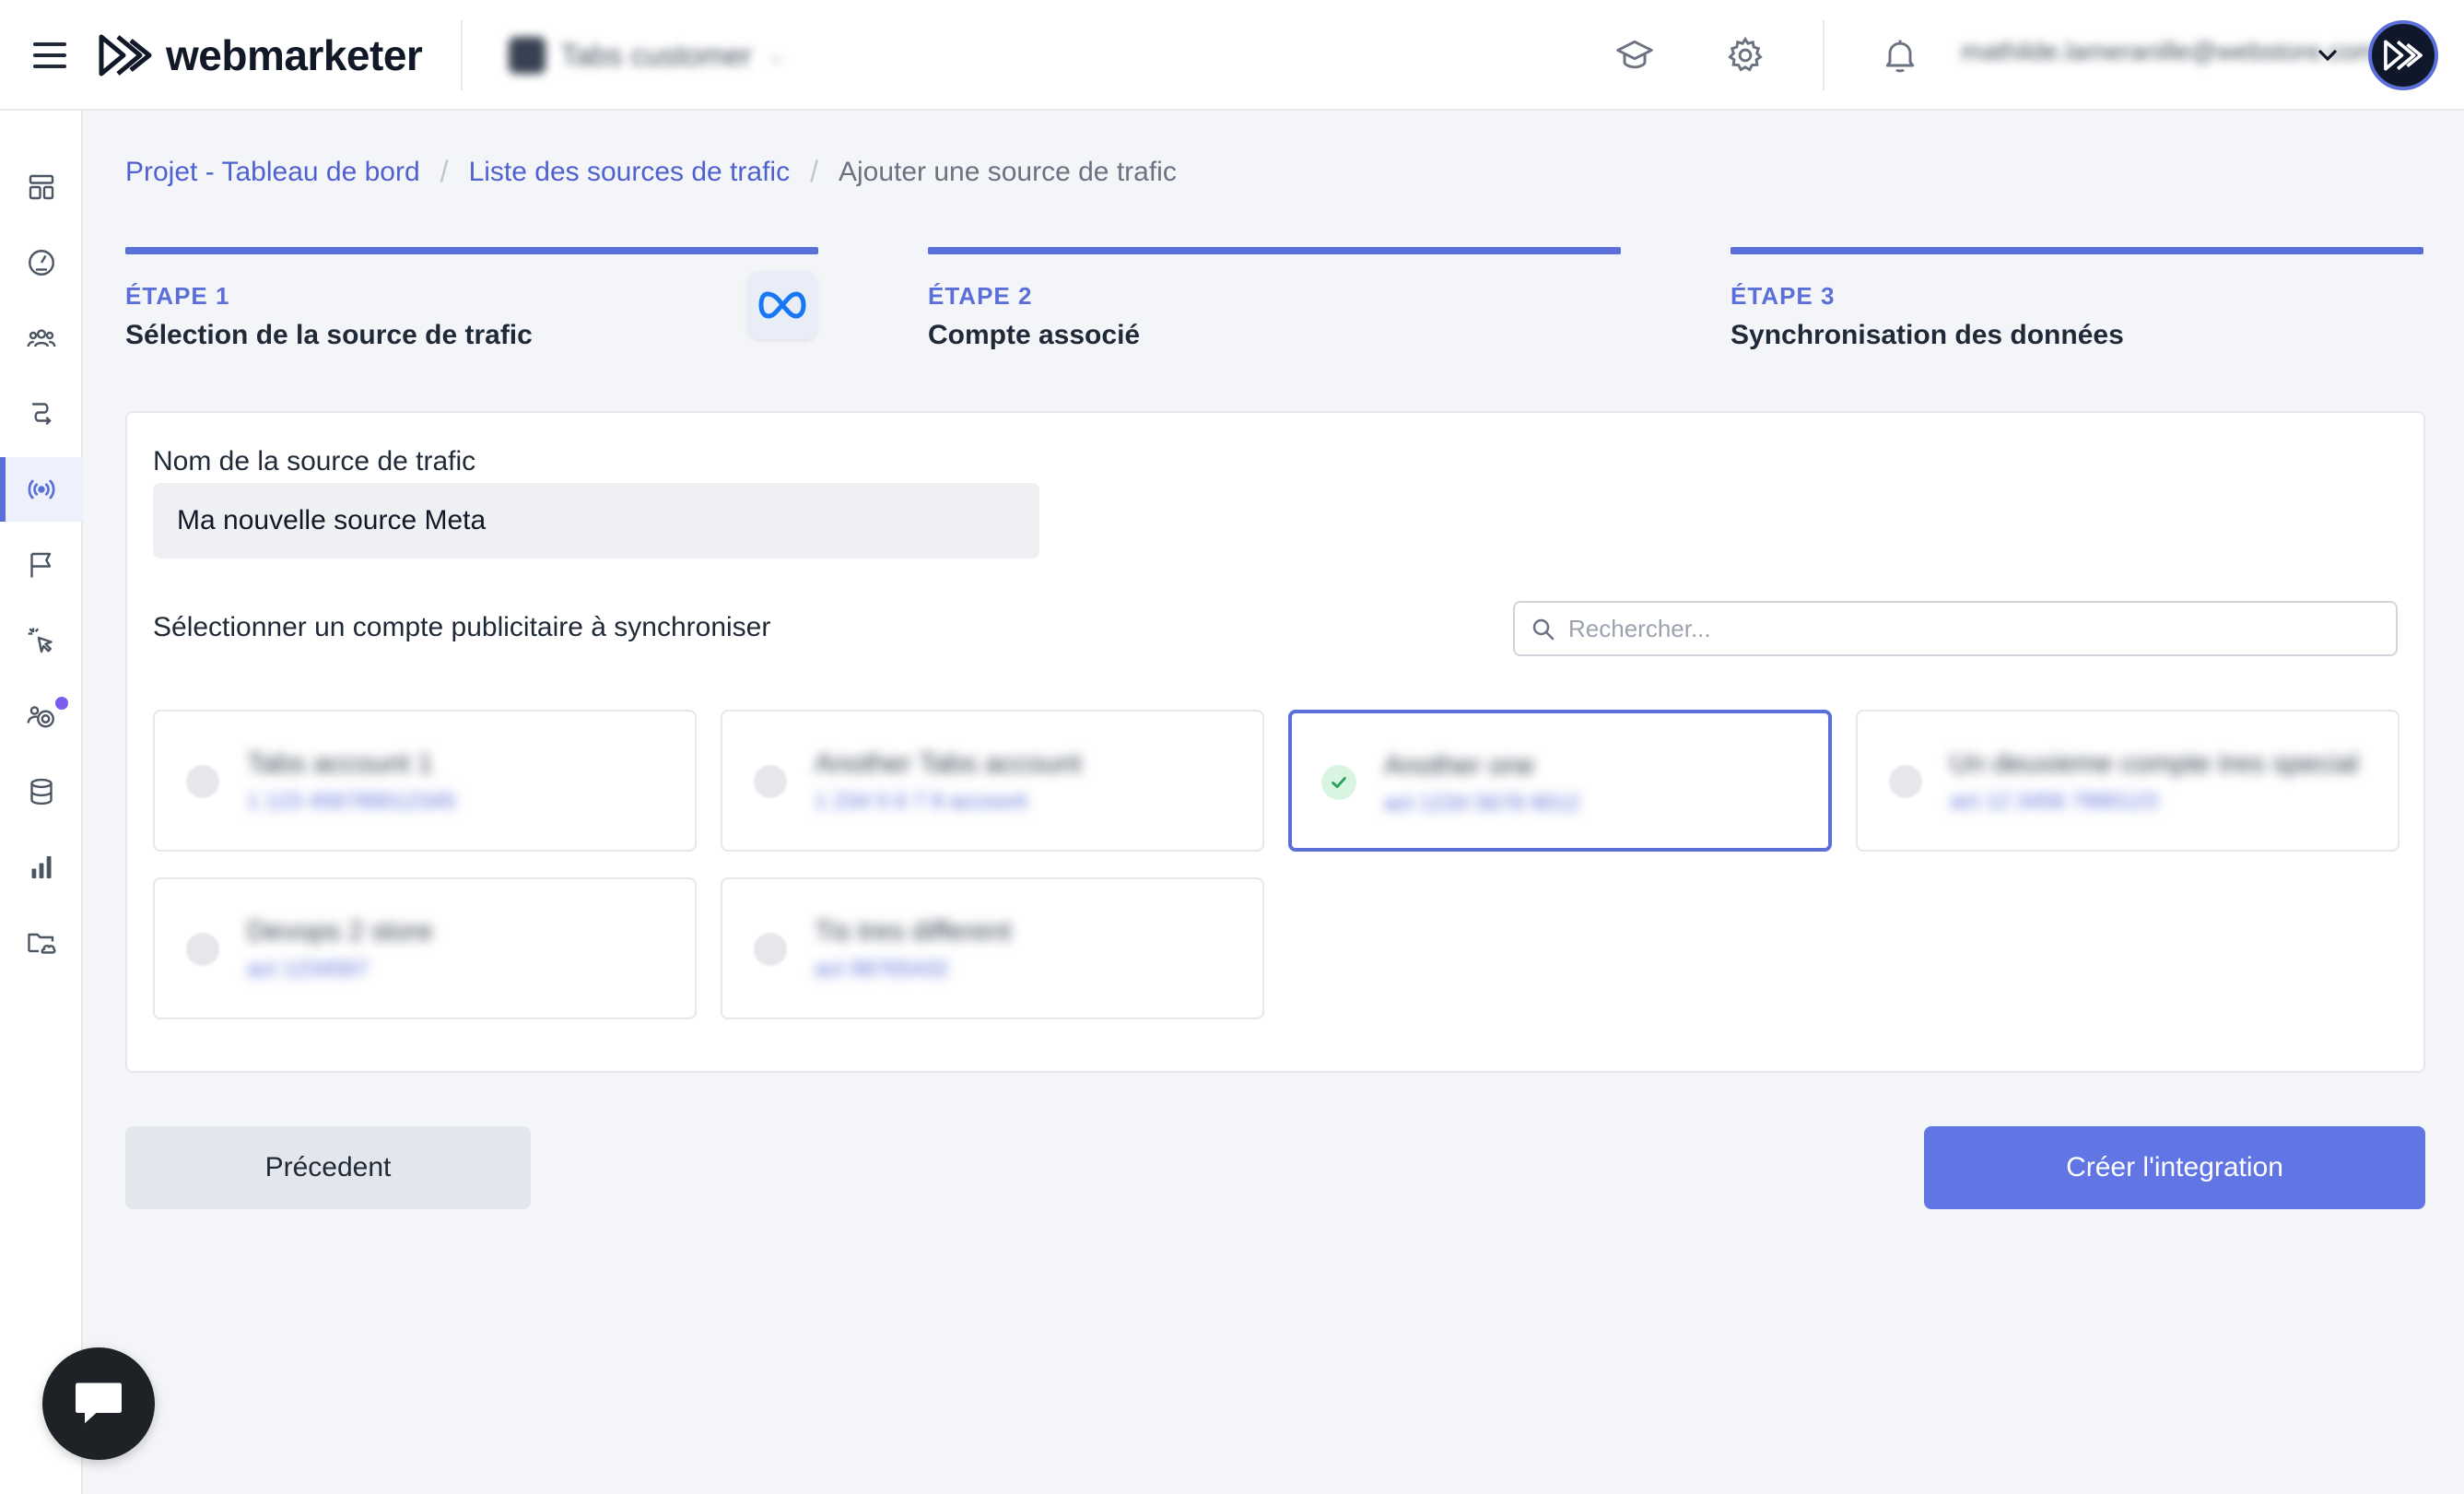 This screenshot has width=2464, height=1494. I want to click on account-name: Tabs account 1, so click(340, 763).